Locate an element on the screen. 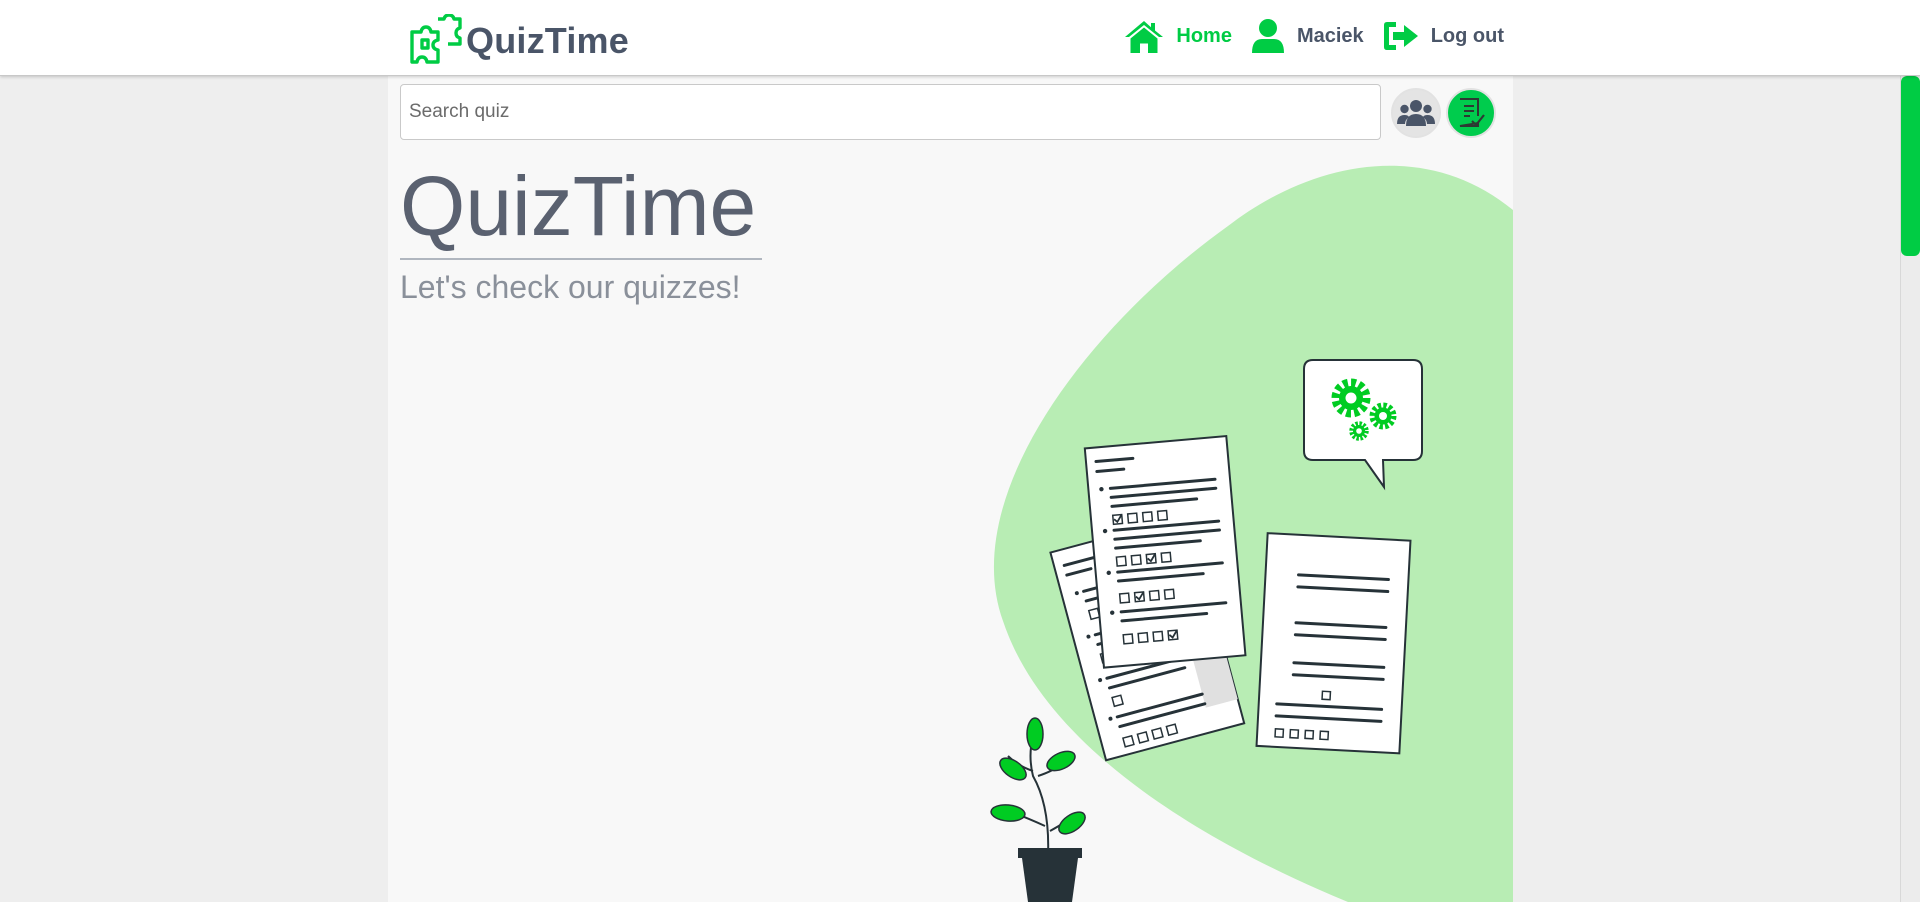 The image size is (1920, 902). nav-logout-label: Log out is located at coordinates (1467, 35).